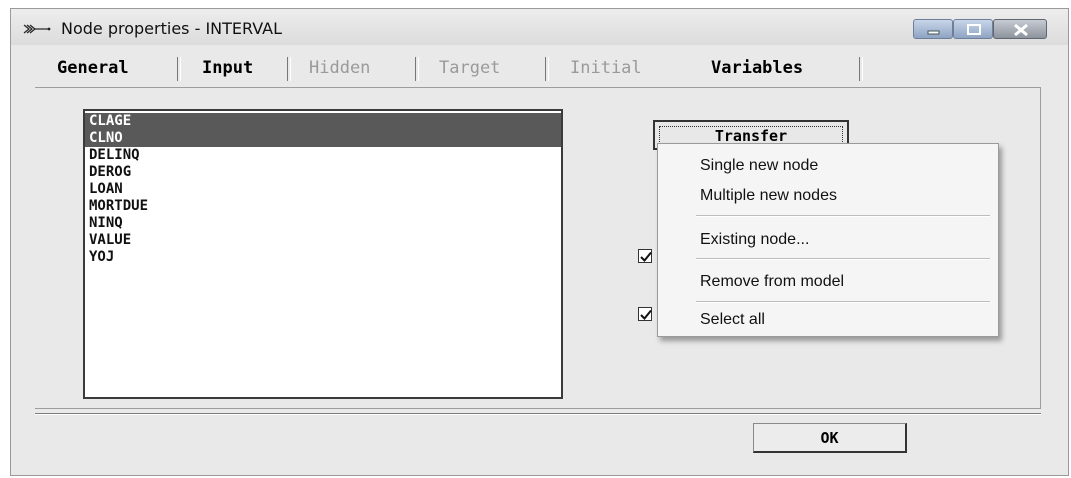 The height and width of the screenshot is (478, 1071). What do you see at coordinates (323, 189) in the screenshot?
I see `list-item: LOAN` at bounding box center [323, 189].